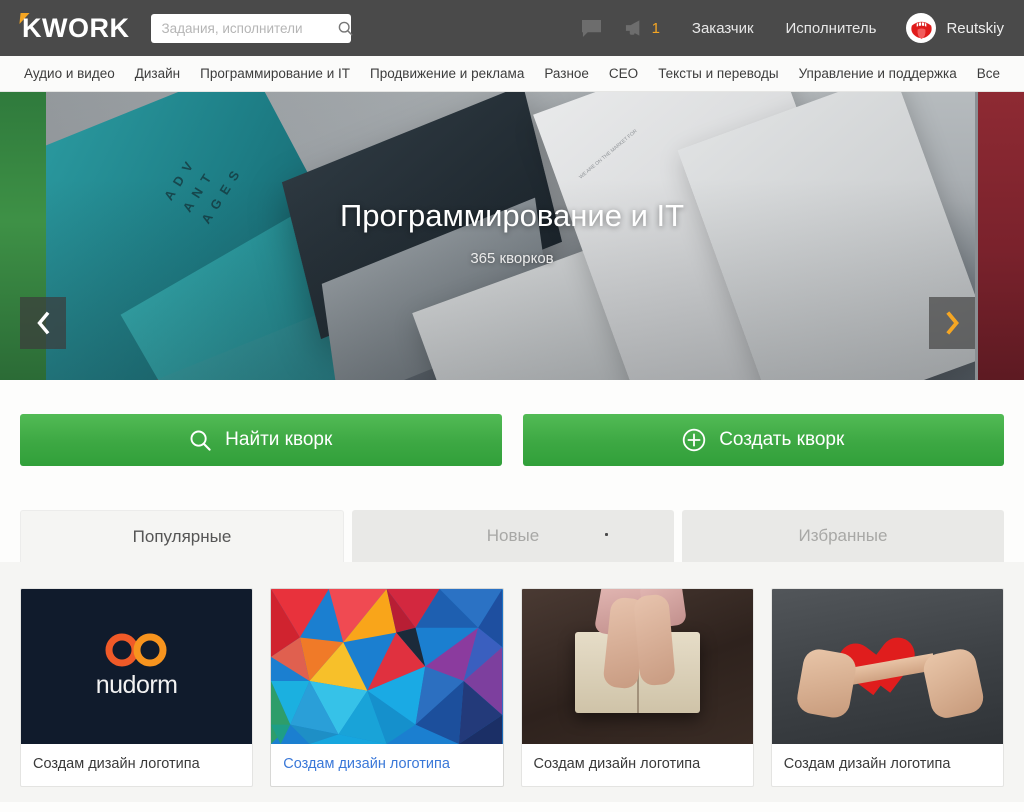  Describe the element at coordinates (182, 536) in the screenshot. I see `tab-popular: Популярные` at that location.